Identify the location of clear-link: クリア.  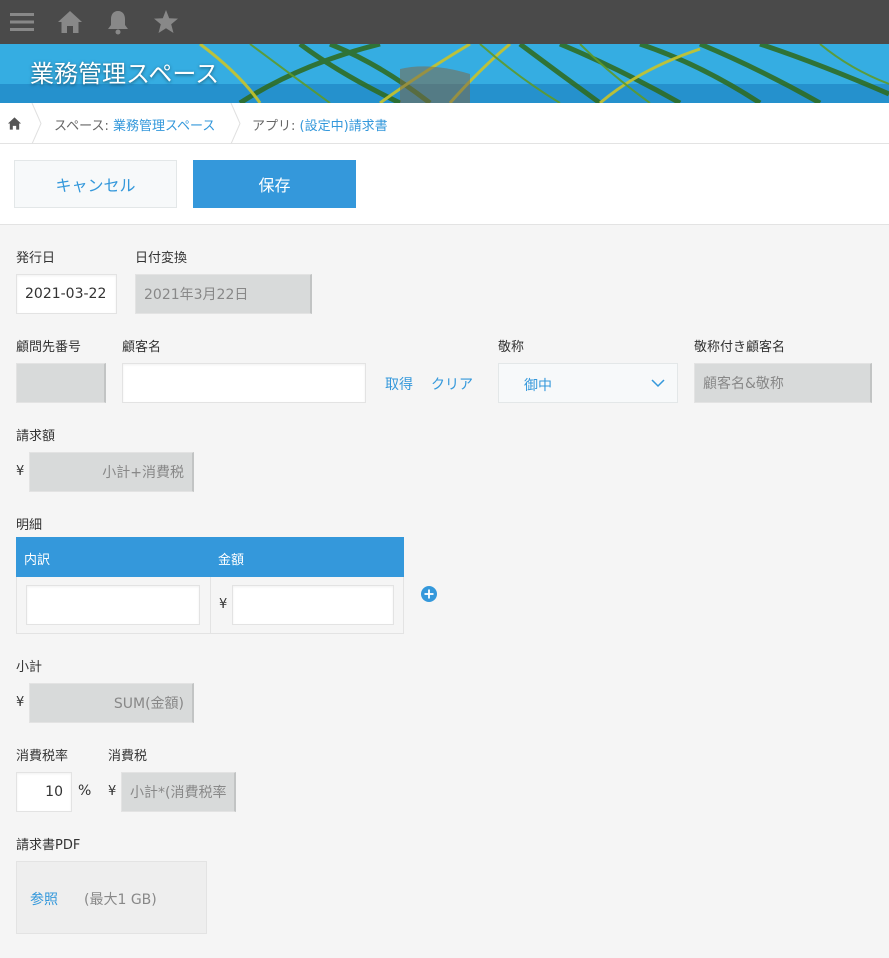
(452, 384).